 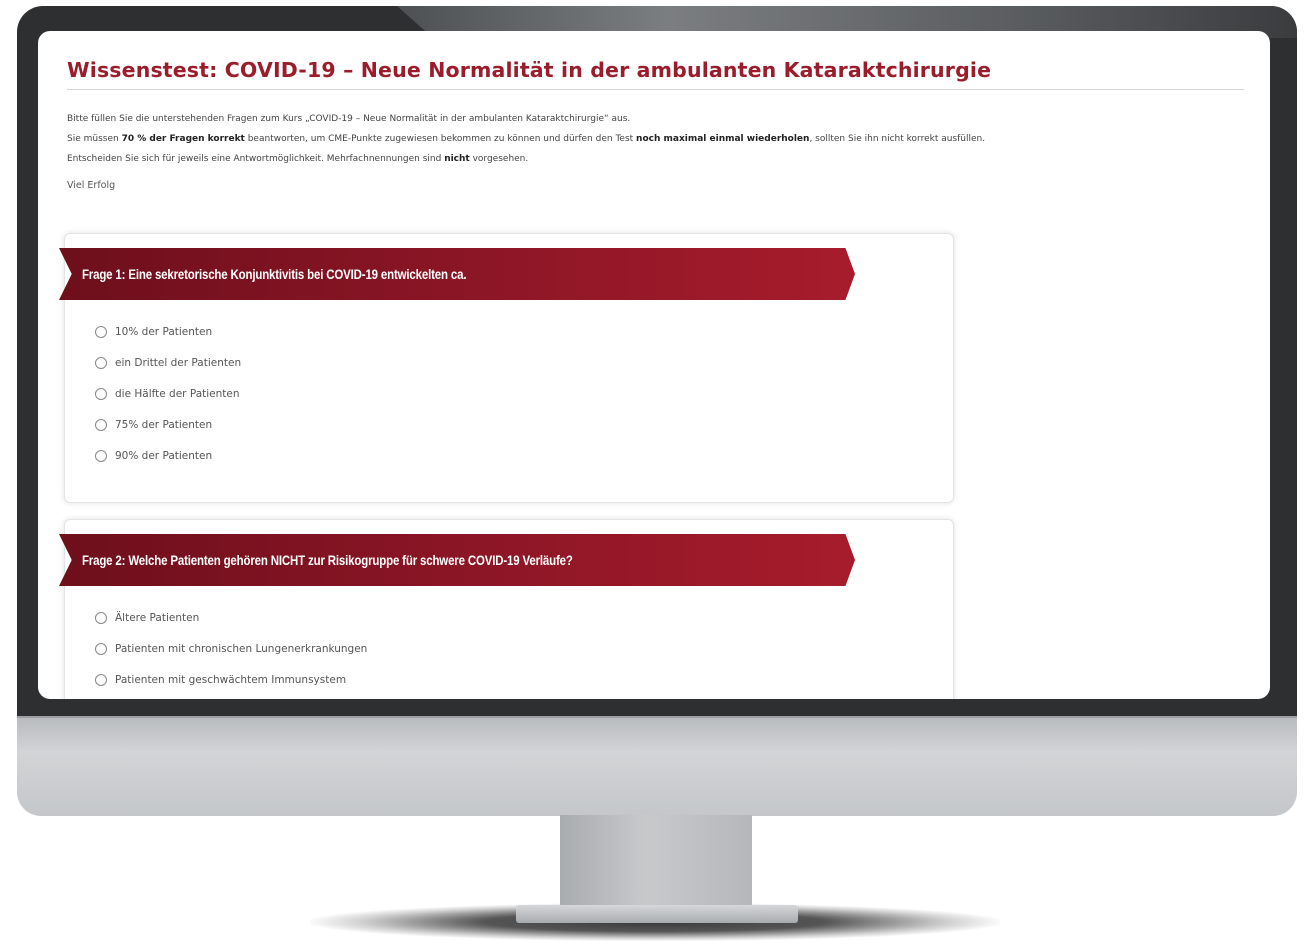 What do you see at coordinates (656, 863) in the screenshot?
I see `monitor-stand-neck` at bounding box center [656, 863].